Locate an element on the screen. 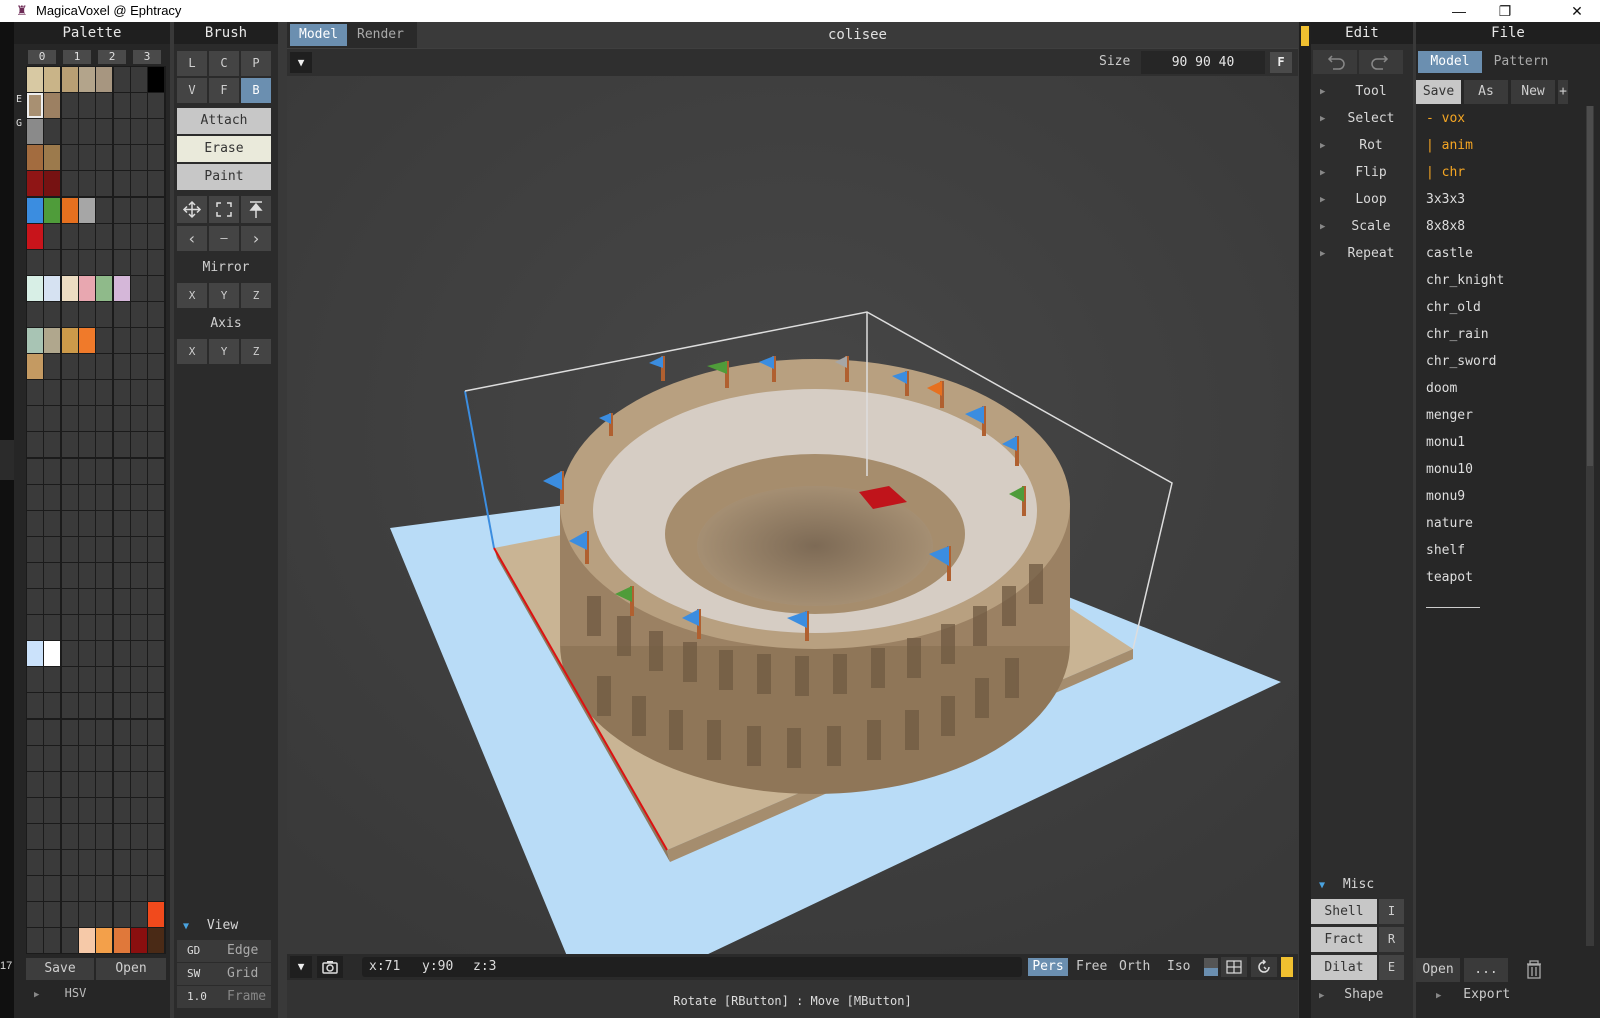  edit-item-flip: ▶ Flip is located at coordinates (1362, 173).